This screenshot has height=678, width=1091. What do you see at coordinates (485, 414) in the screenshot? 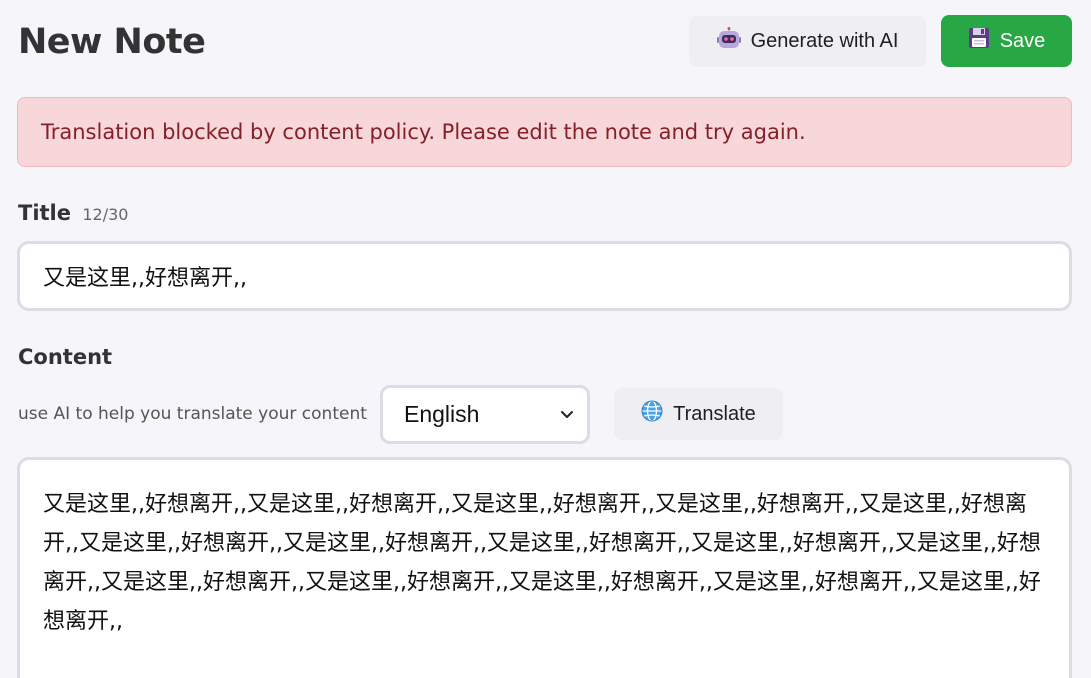
I see `language-select: English` at bounding box center [485, 414].